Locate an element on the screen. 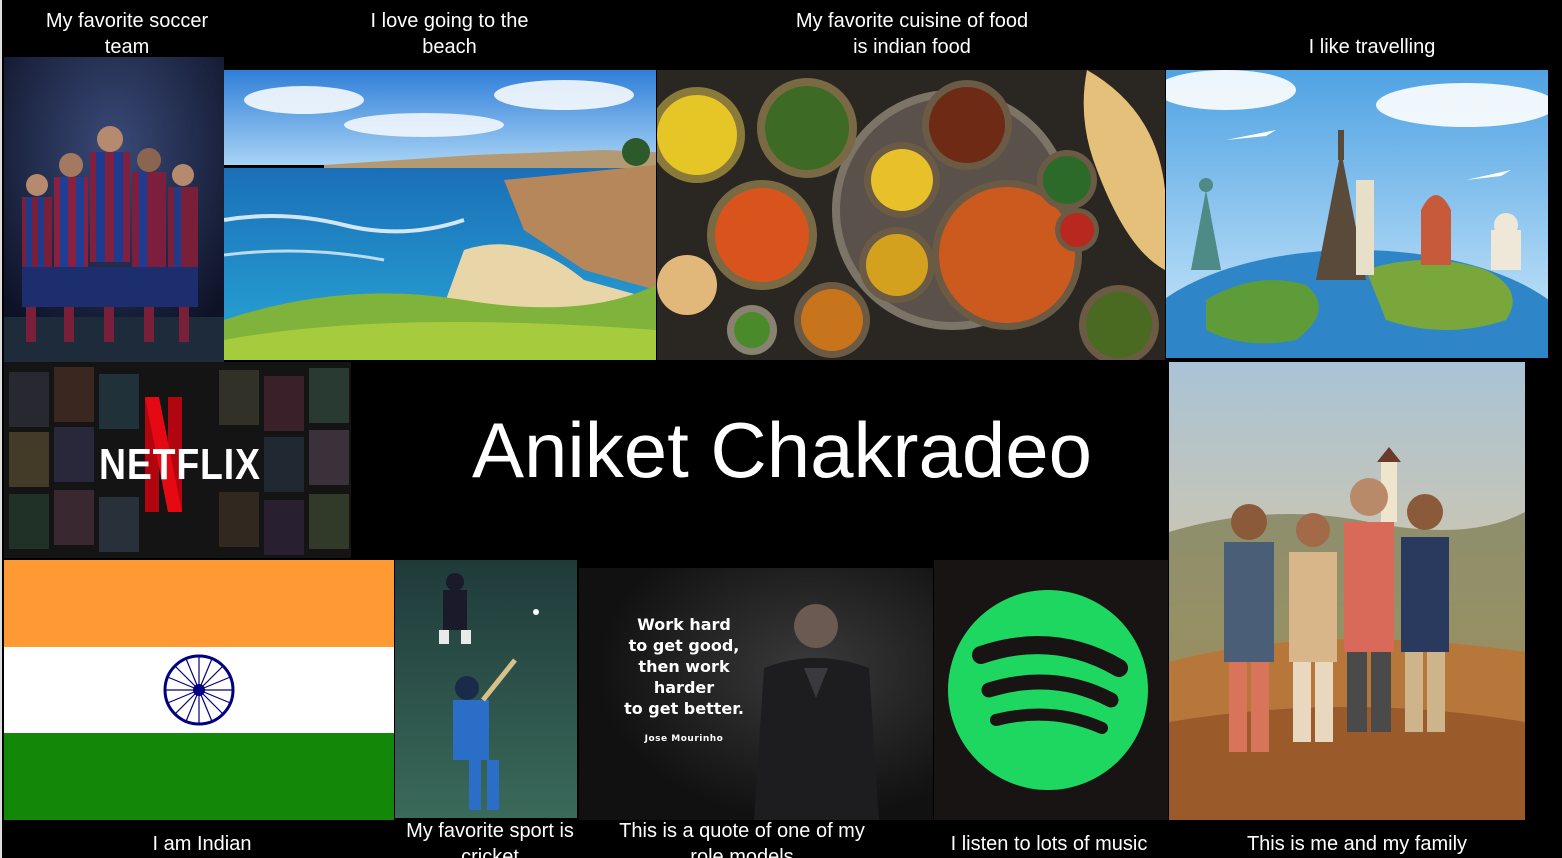 This screenshot has width=1562, height=858. quote-line-5: to get better. is located at coordinates (684, 708).